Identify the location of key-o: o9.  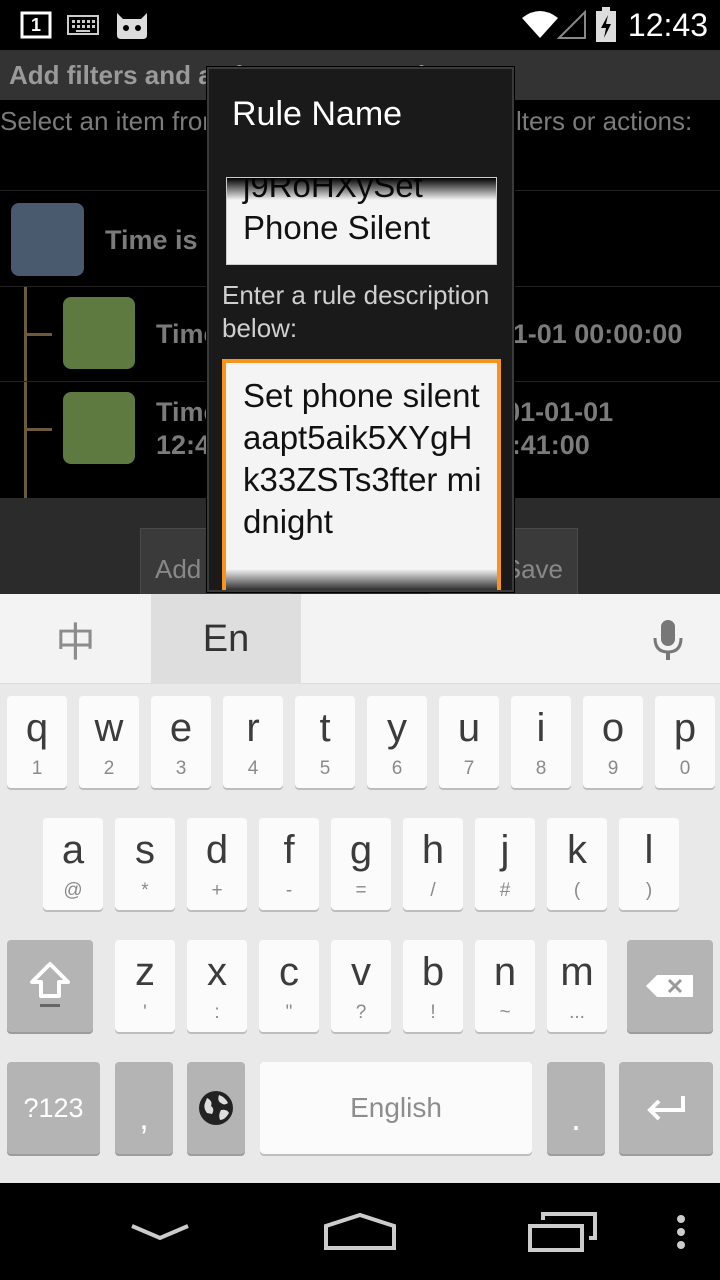
(613, 742).